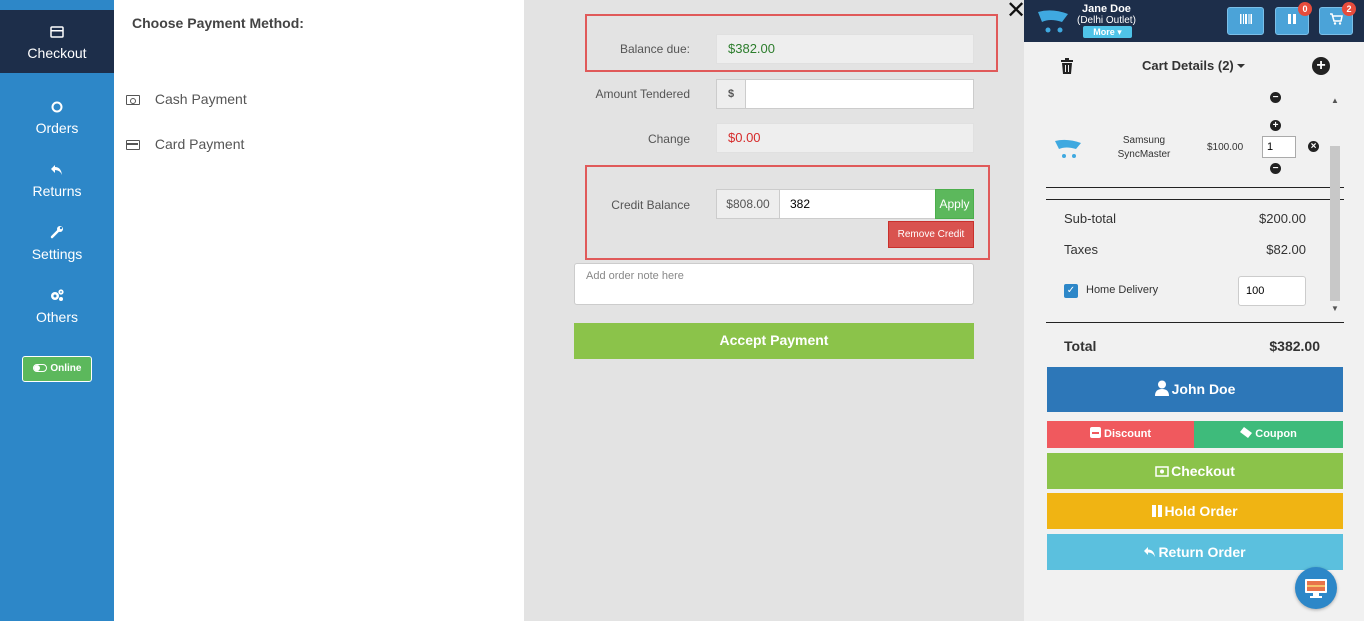 Image resolution: width=1364 pixels, height=621 pixels. What do you see at coordinates (1335, 223) in the screenshot?
I see `scroll-thumb` at bounding box center [1335, 223].